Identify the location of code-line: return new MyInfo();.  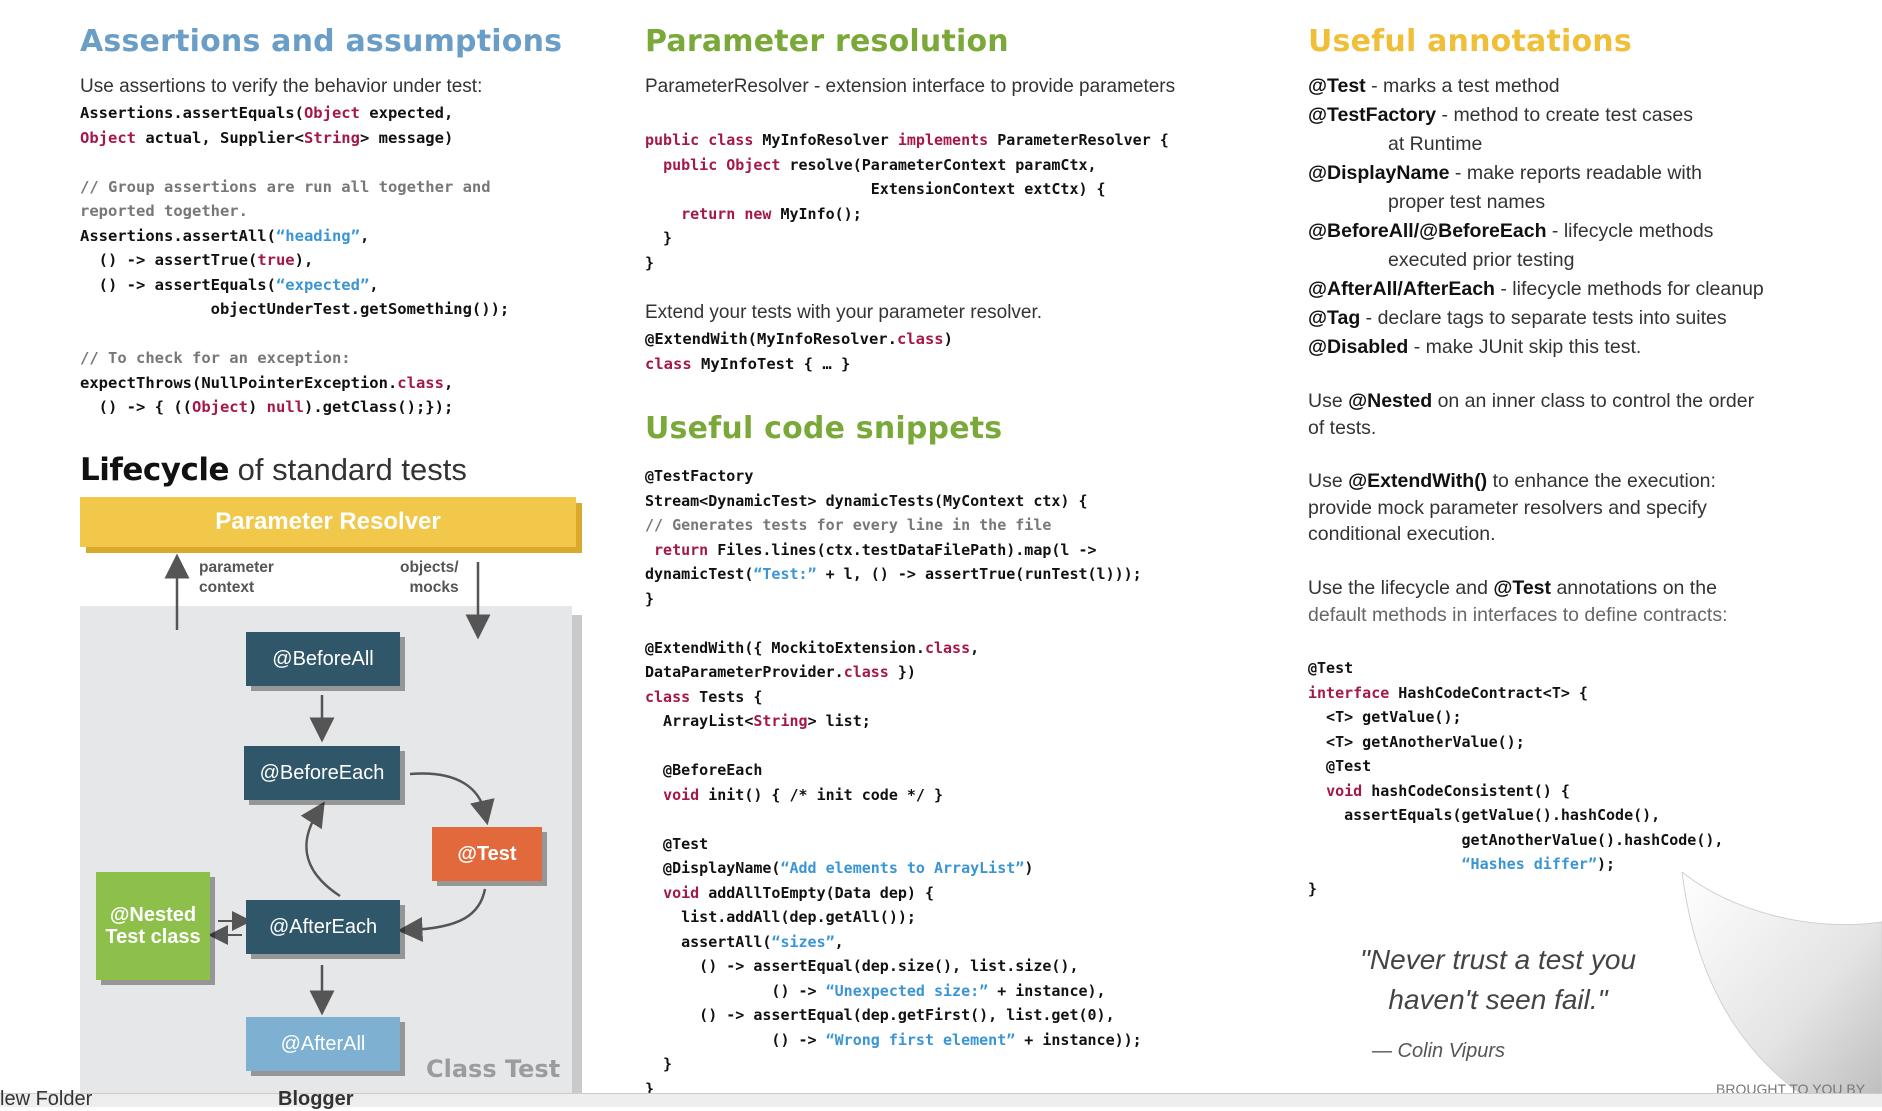
(771, 213).